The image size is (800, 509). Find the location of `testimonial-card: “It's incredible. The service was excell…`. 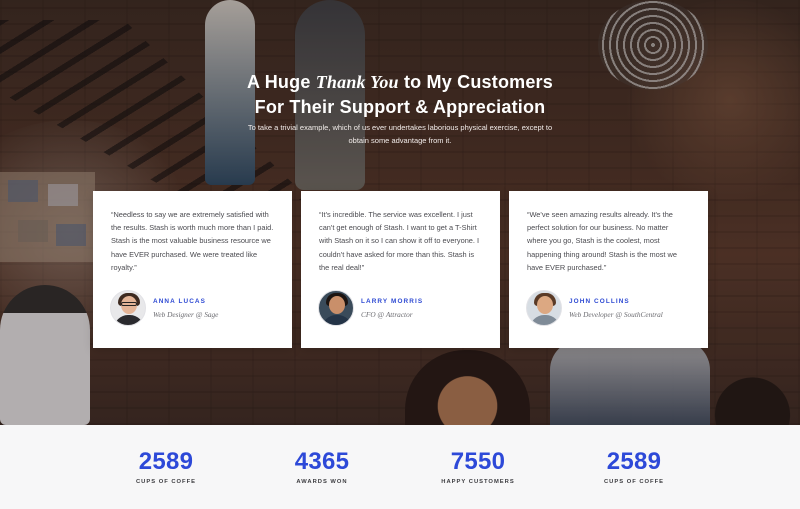

testimonial-card: “It's incredible. The service was excell… is located at coordinates (400, 269).